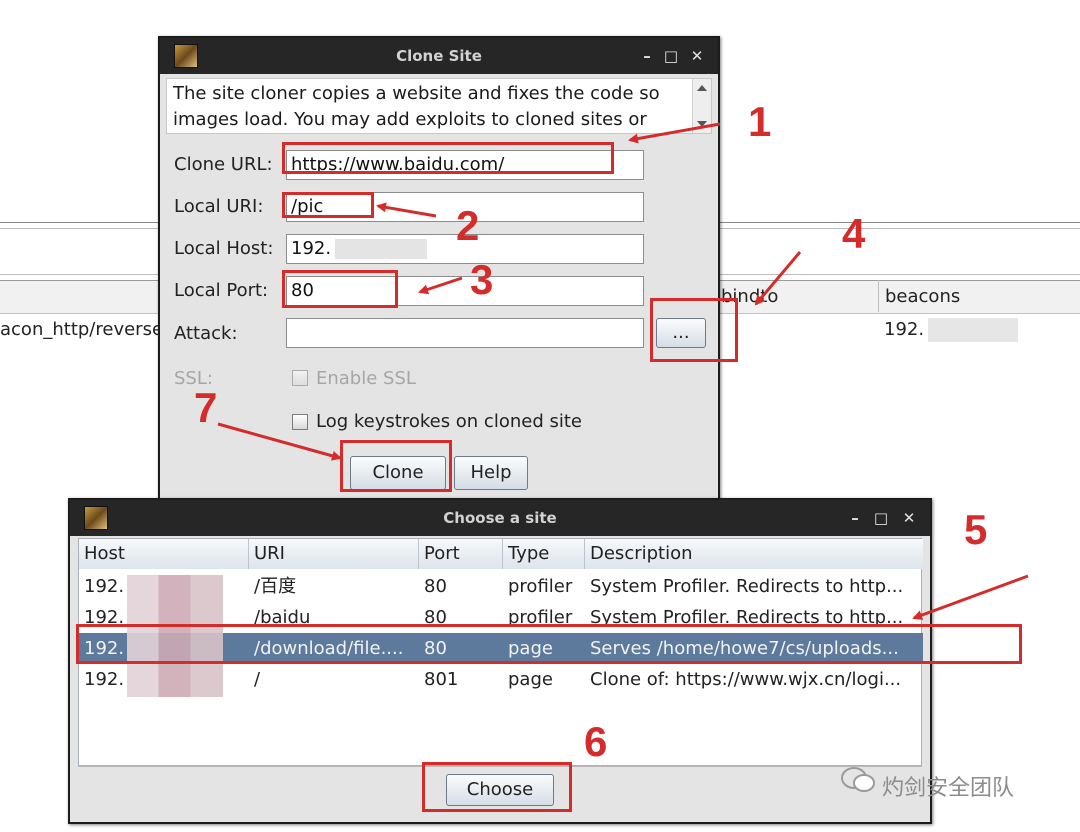 The image size is (1080, 832). What do you see at coordinates (858, 780) in the screenshot?
I see `wechat-icon` at bounding box center [858, 780].